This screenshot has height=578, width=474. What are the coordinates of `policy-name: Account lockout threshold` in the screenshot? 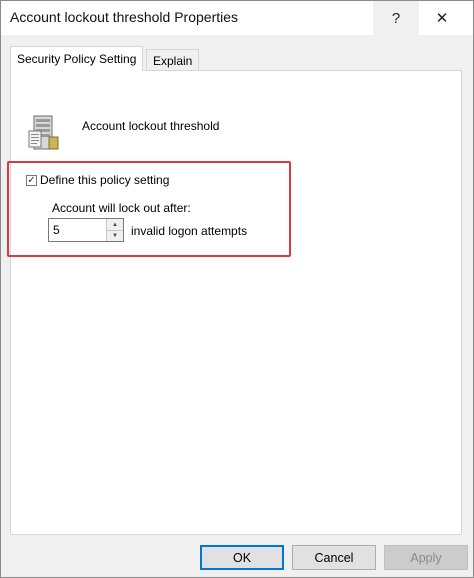 It's located at (151, 126).